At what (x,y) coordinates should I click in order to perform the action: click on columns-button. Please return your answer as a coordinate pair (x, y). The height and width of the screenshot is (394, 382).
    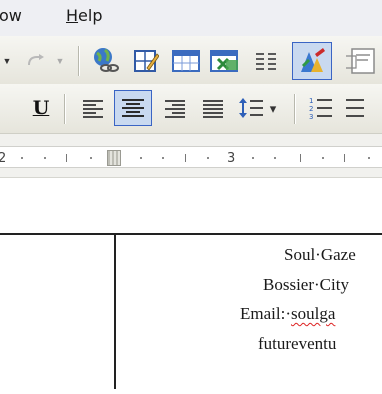
    Looking at the image, I should click on (266, 61).